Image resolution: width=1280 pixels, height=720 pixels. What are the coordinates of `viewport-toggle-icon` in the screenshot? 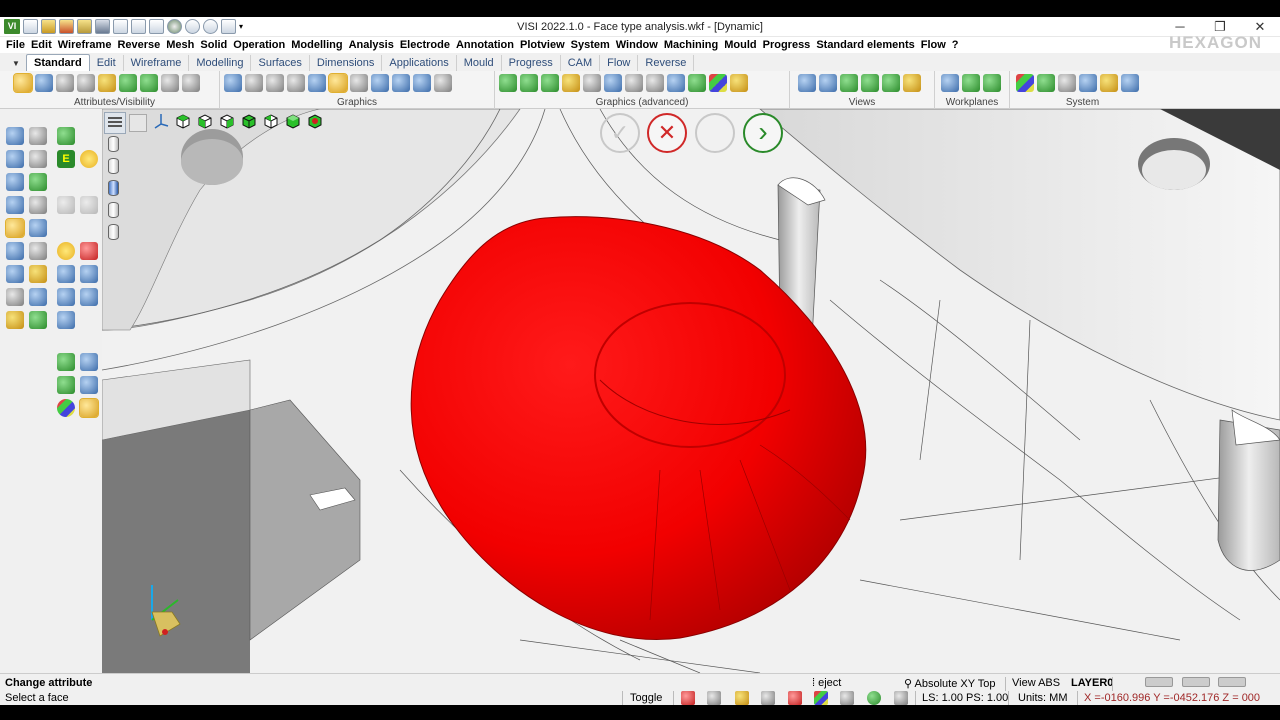 It's located at (138, 123).